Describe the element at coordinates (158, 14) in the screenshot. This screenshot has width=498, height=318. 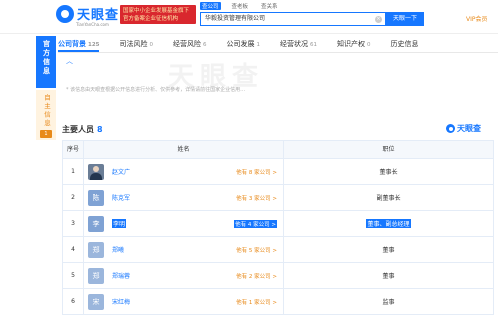
I see `official-banner: 国家中小企业发展基金旗下官方备案企业征信机构` at that location.